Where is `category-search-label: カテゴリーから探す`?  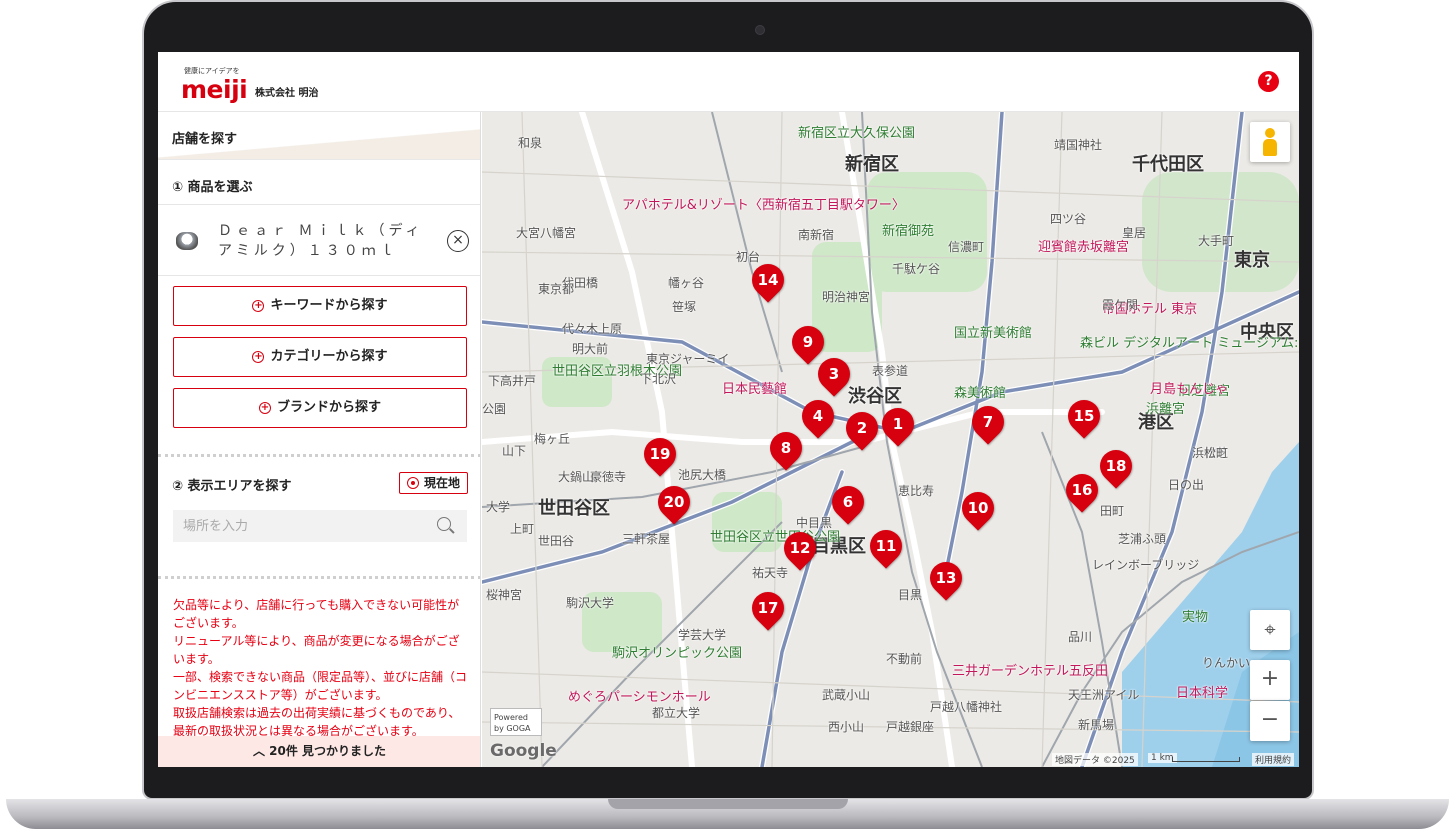 category-search-label: カテゴリーから探す is located at coordinates (329, 356).